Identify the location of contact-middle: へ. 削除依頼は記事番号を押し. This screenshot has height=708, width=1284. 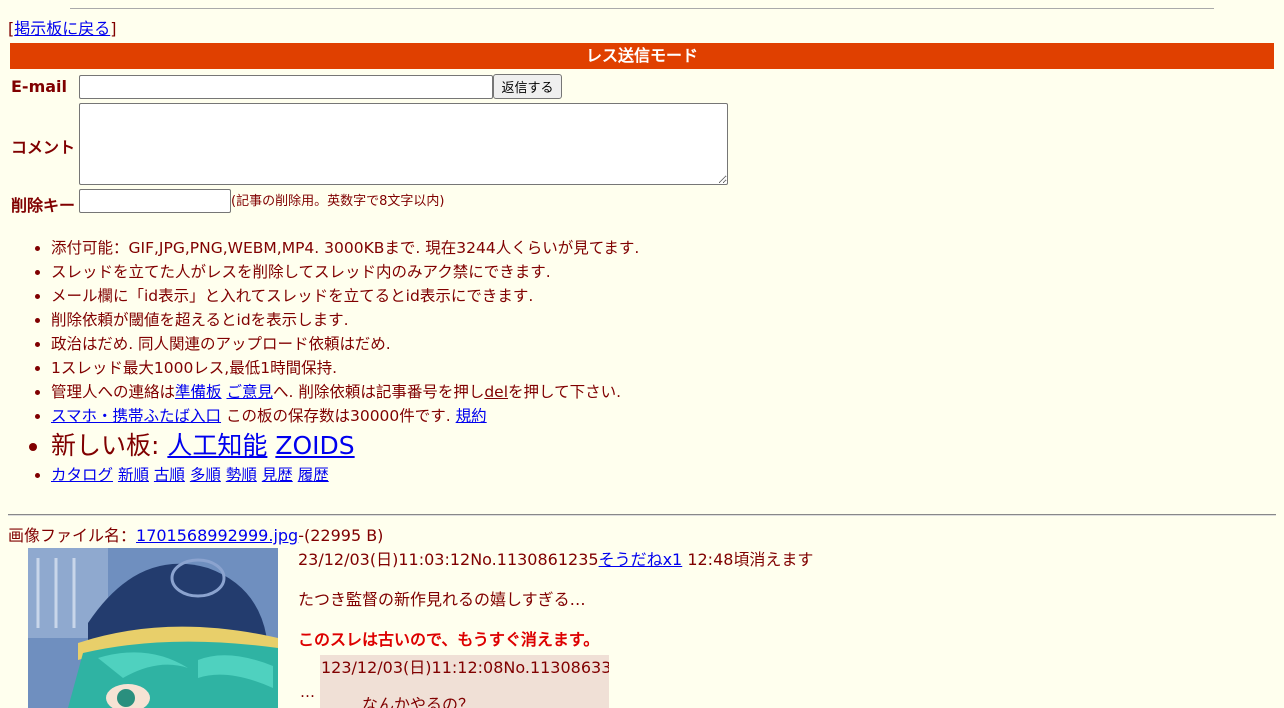
(378, 392).